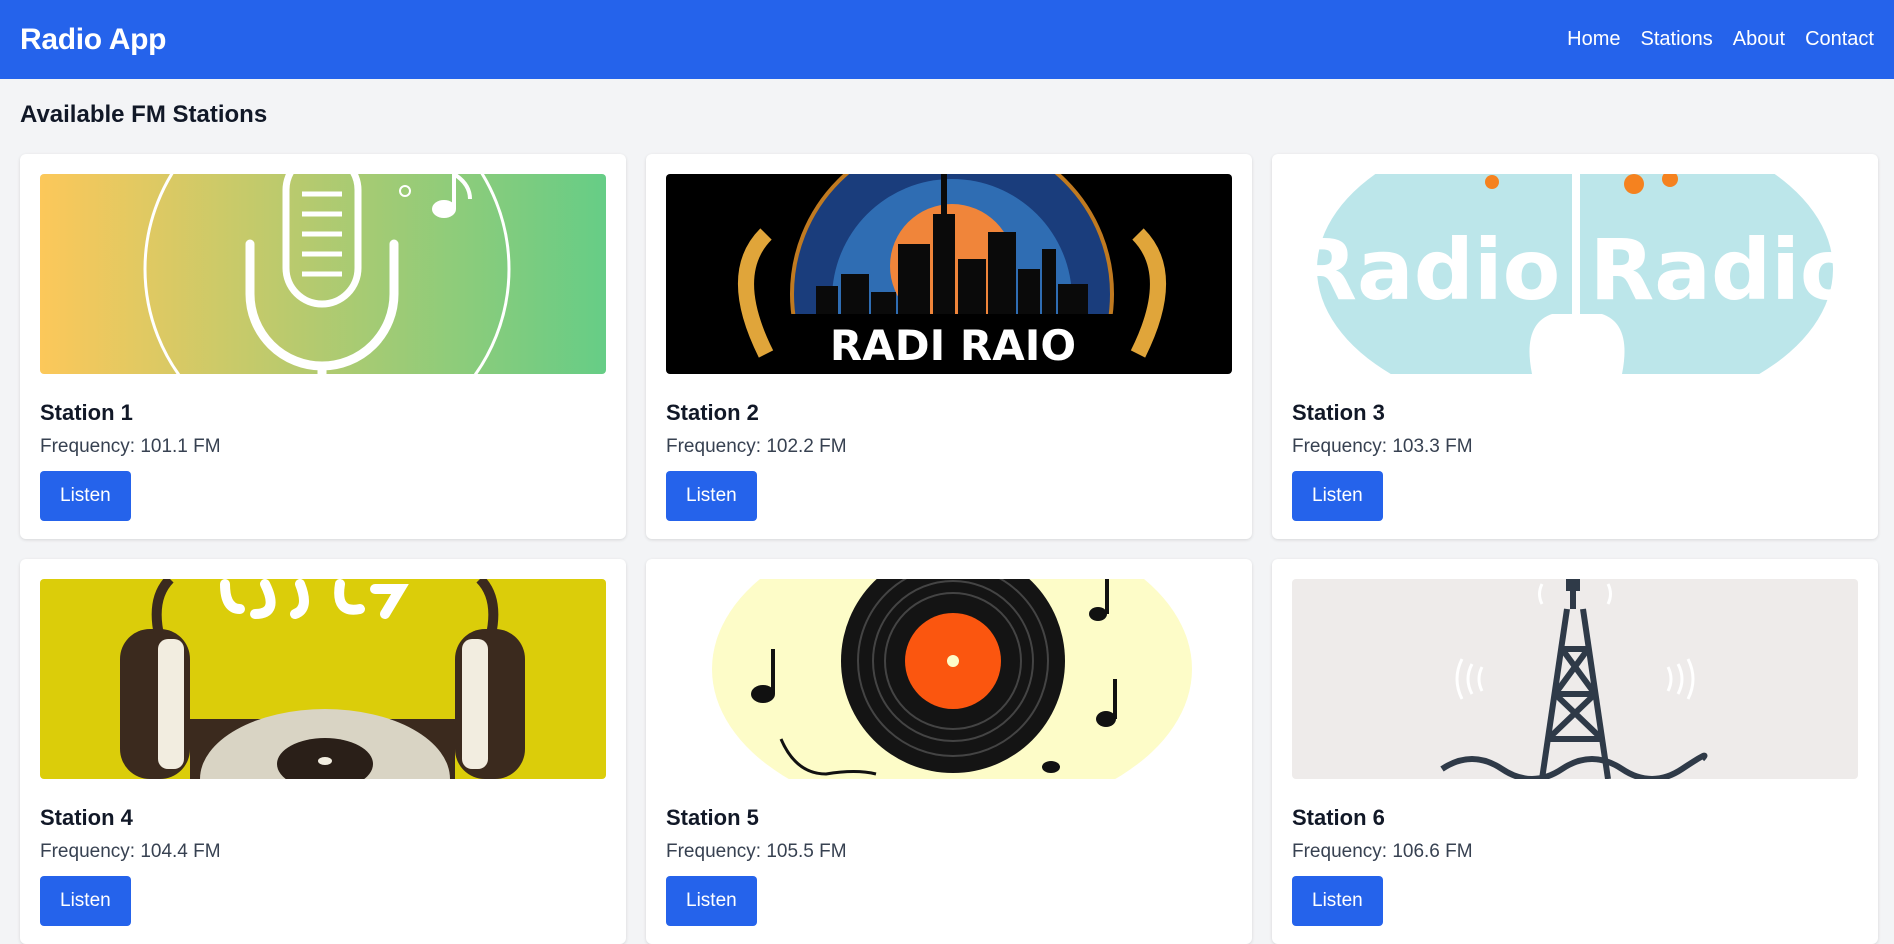 The image size is (1894, 944). What do you see at coordinates (712, 817) in the screenshot?
I see `station-name: Station 5` at bounding box center [712, 817].